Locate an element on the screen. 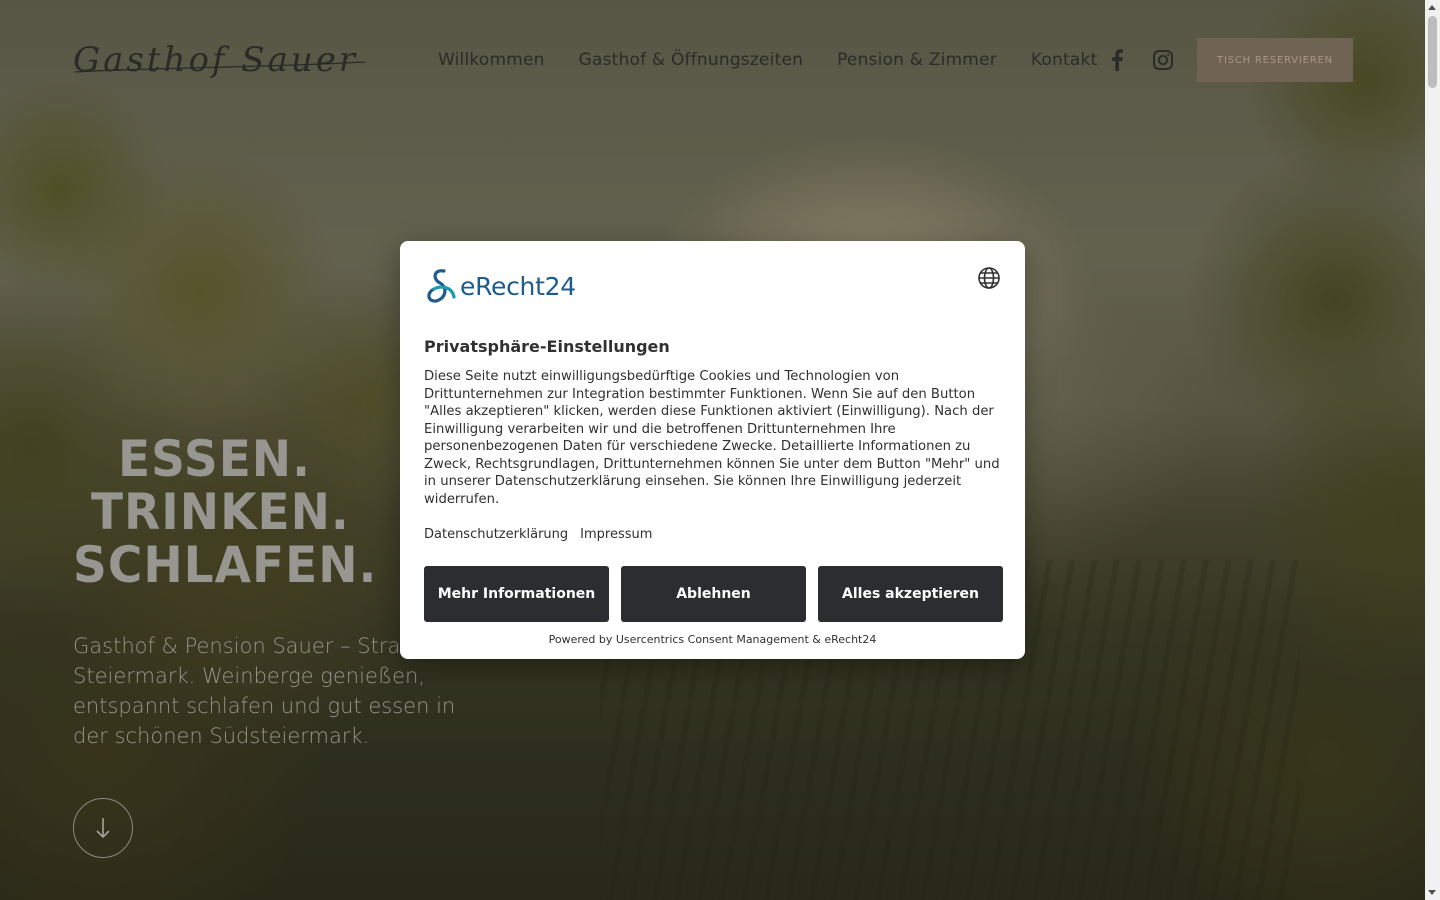  nav-pension: Pension & Zimmer is located at coordinates (917, 60).